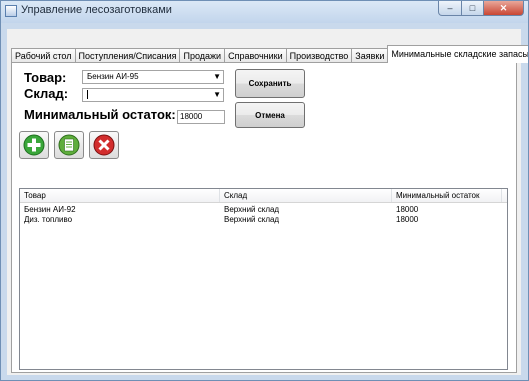  I want to click on cell-product: Диз. топливо, so click(48, 219).